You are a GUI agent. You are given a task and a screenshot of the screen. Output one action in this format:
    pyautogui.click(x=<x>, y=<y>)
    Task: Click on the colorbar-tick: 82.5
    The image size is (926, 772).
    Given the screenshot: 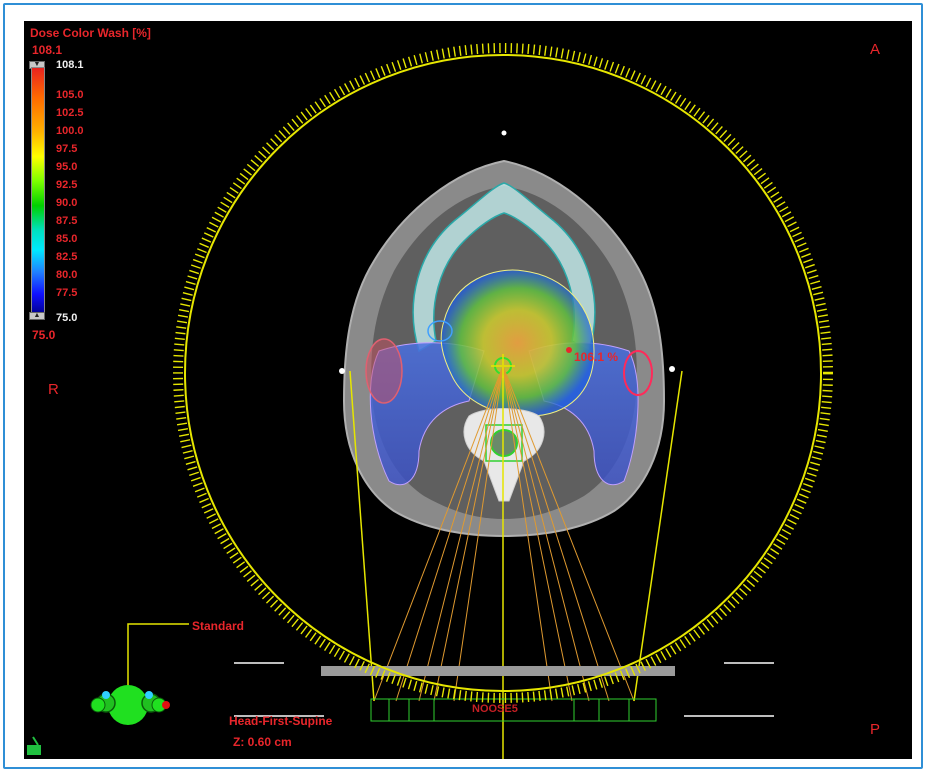 What is the action you would take?
    pyautogui.click(x=67, y=257)
    